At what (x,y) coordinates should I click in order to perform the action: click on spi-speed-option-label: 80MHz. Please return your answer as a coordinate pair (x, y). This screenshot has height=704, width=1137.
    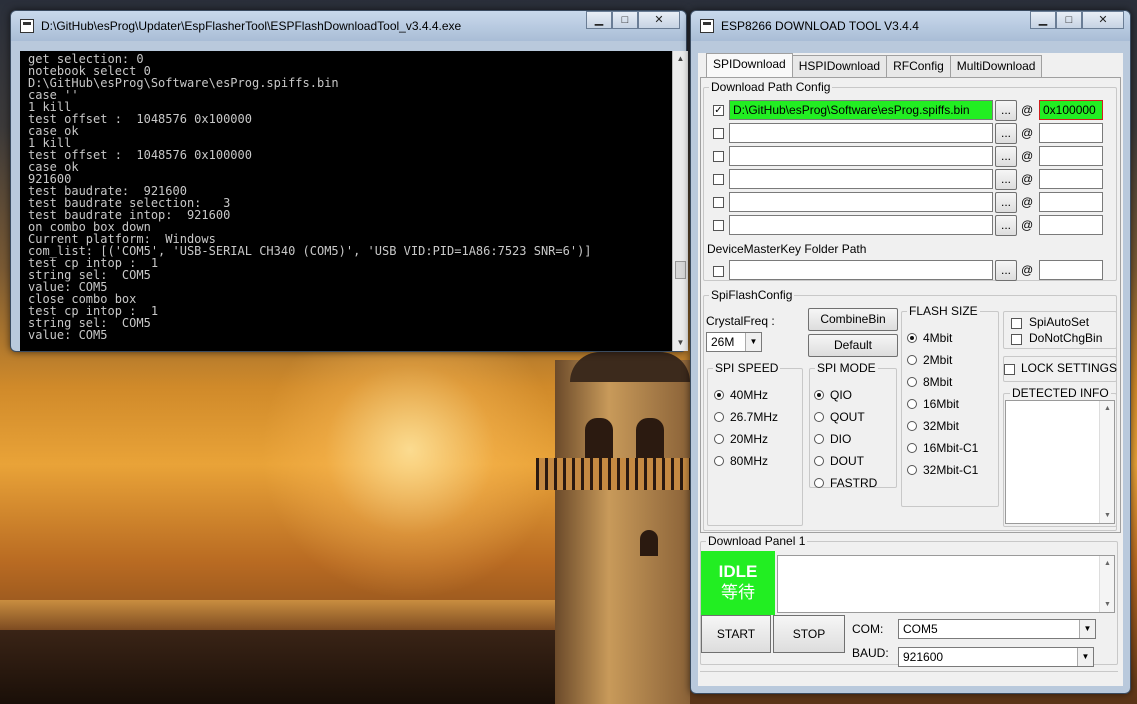
    Looking at the image, I should click on (749, 461).